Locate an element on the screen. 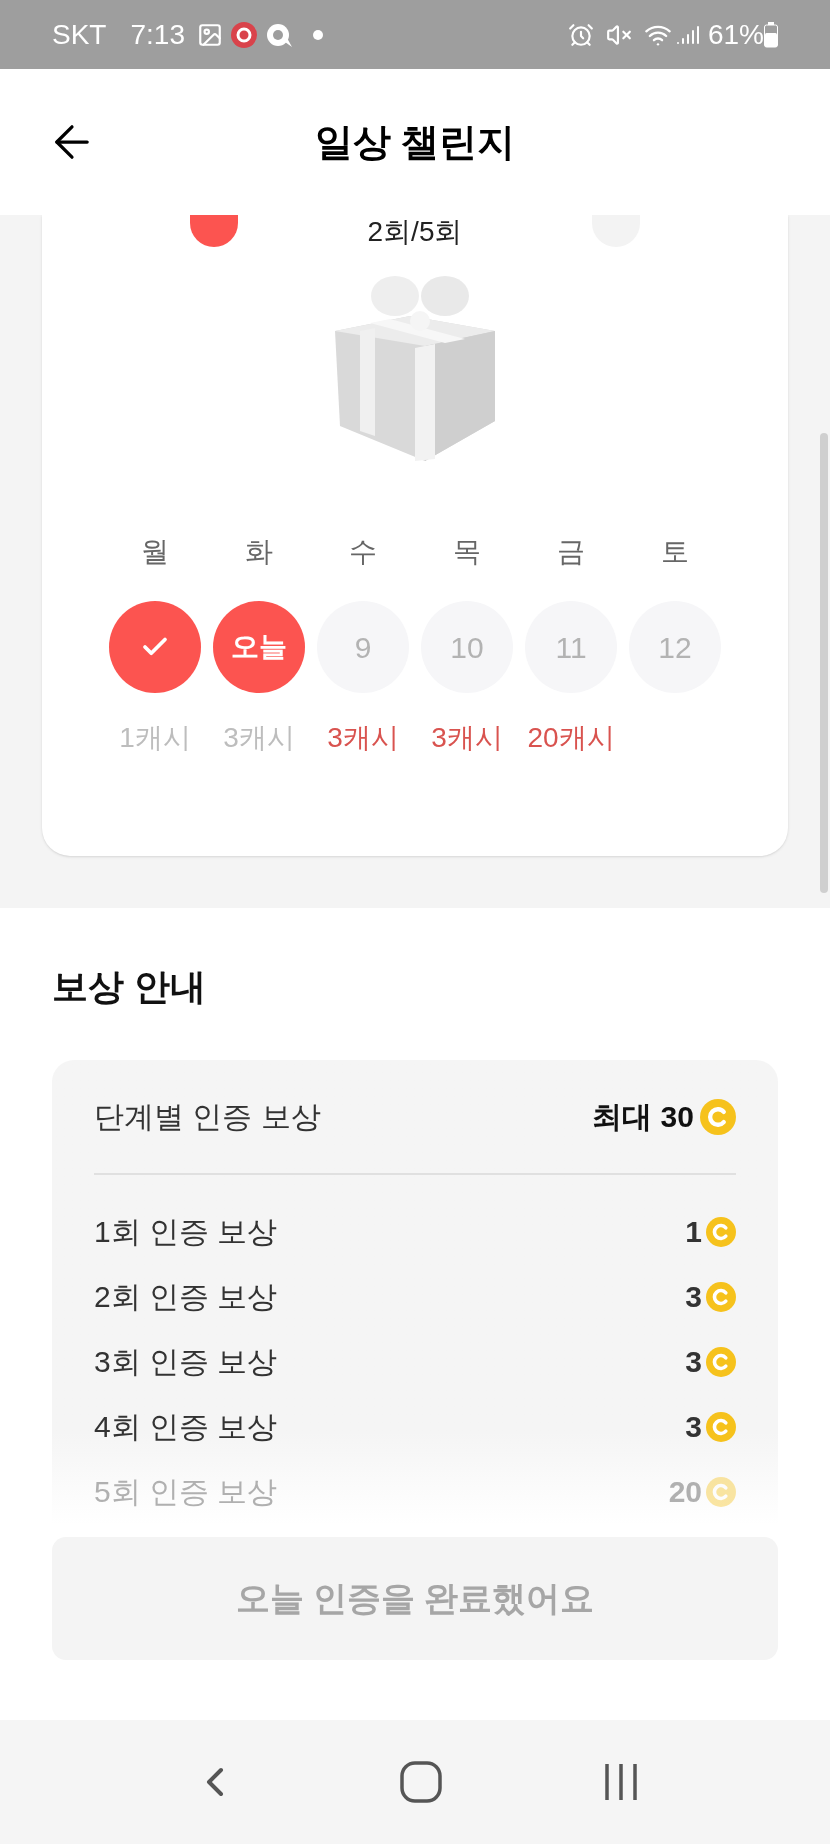 The height and width of the screenshot is (1844, 830). progress-marker is located at coordinates (214, 231).